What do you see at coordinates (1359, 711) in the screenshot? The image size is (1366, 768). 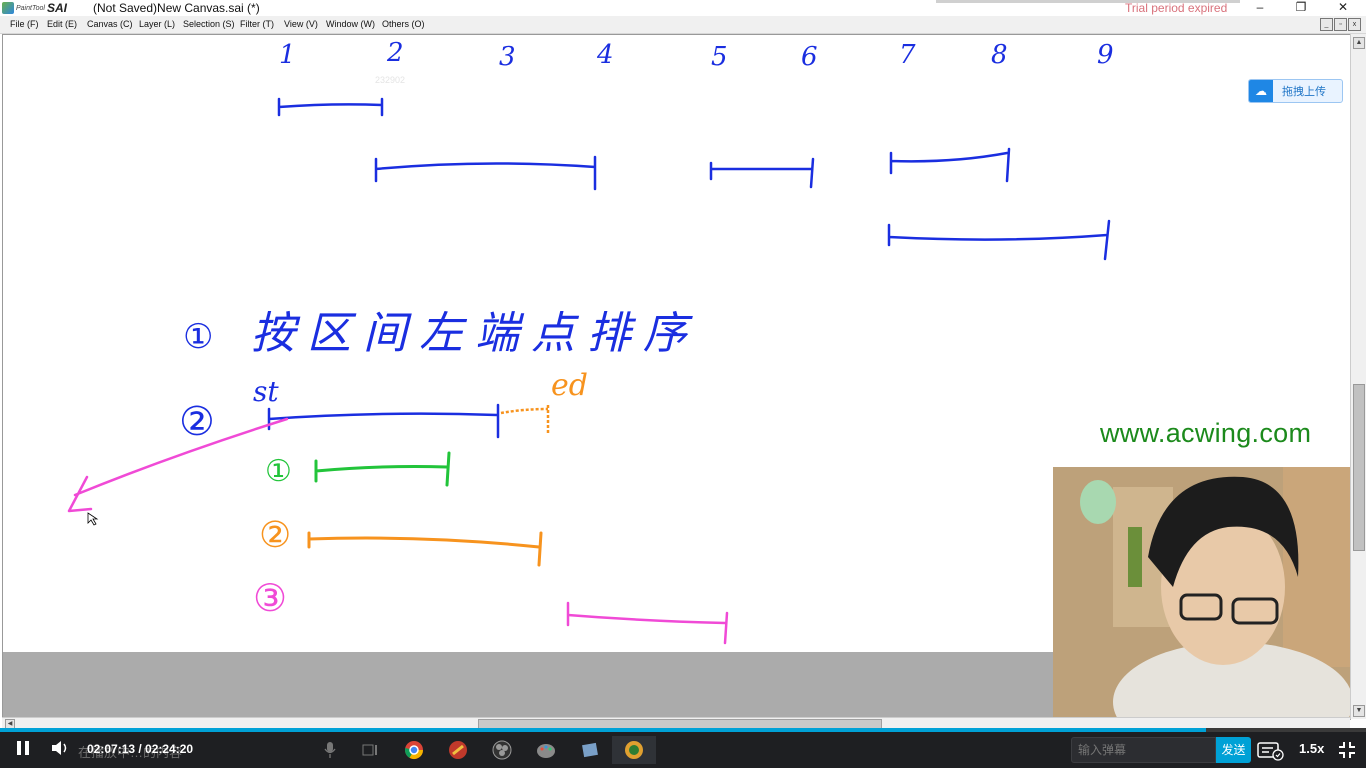 I see `scroll-down-arrow-icon: ▼` at bounding box center [1359, 711].